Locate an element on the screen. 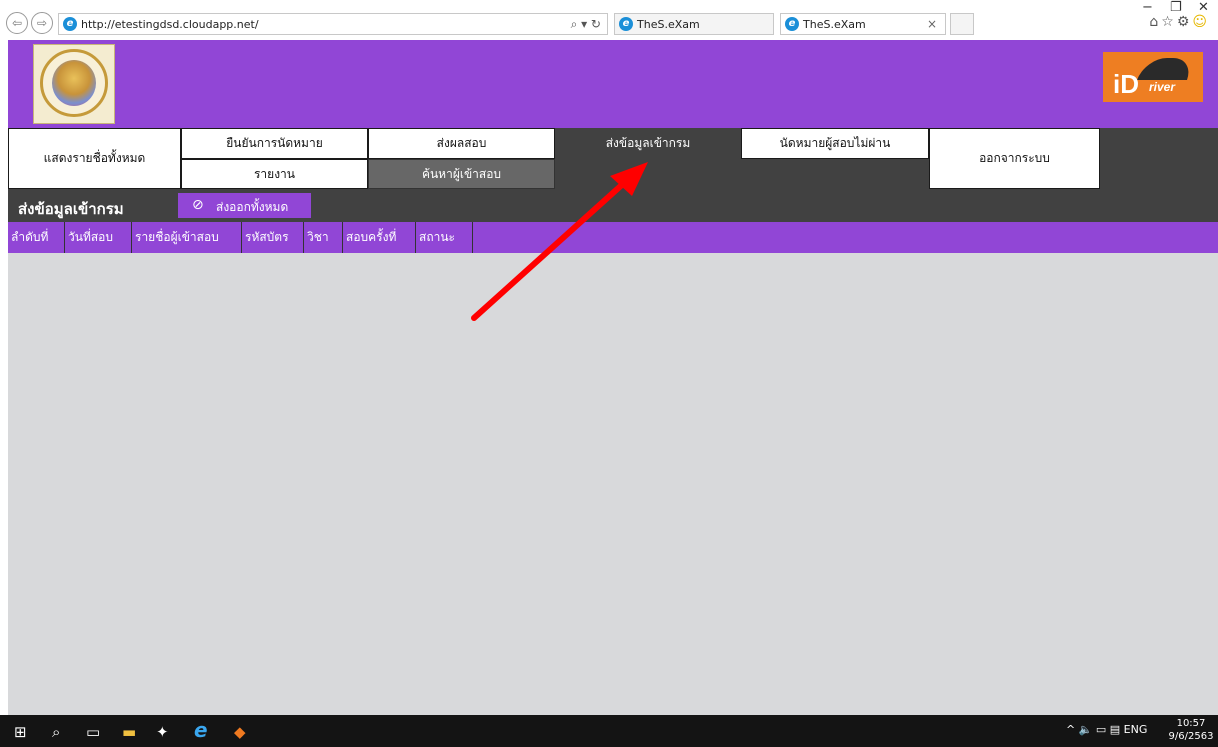 Image resolution: width=1218 pixels, height=747 pixels. taskbar-clock: 10:57 9/6/2563 is located at coordinates (1191, 730).